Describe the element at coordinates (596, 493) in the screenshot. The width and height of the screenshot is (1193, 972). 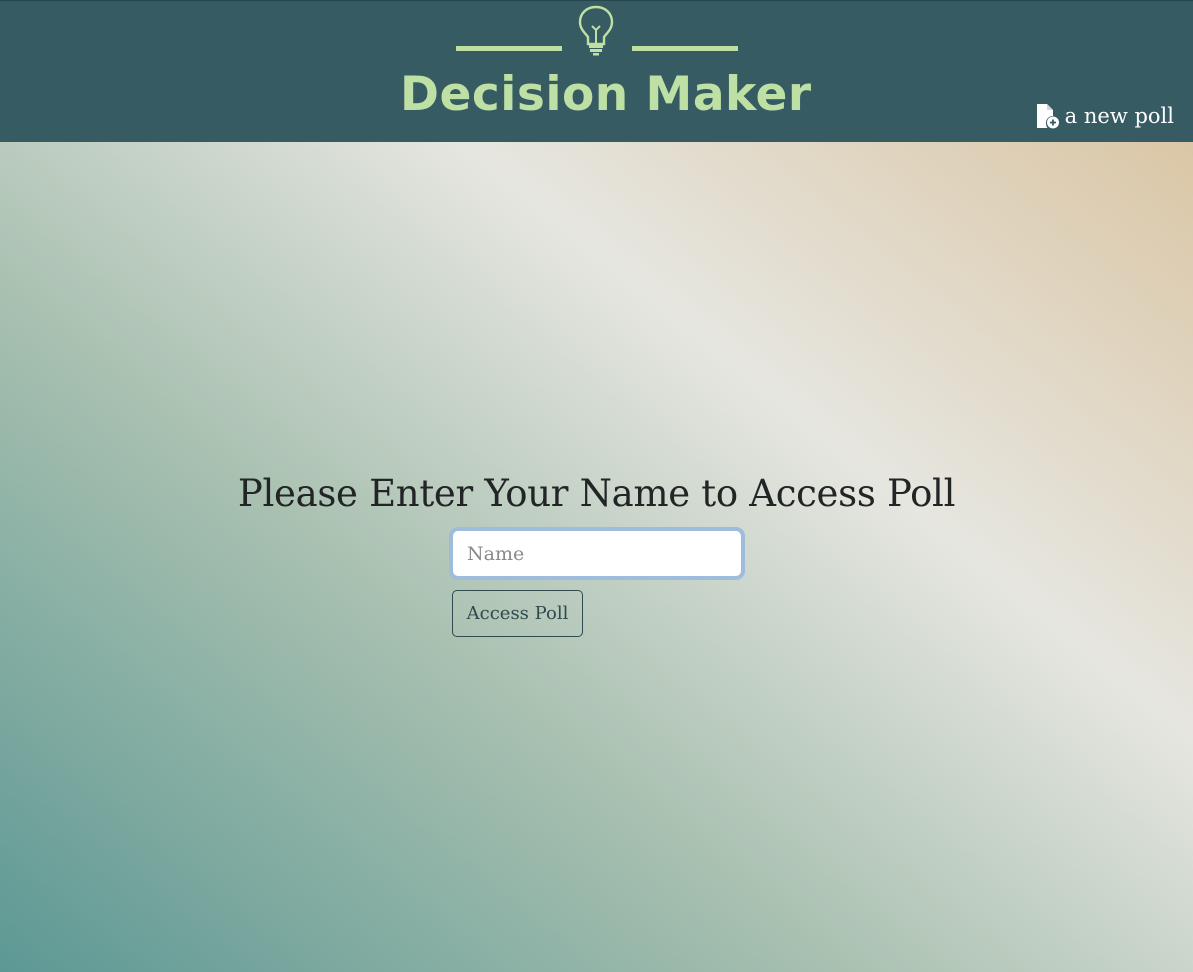
I see `page-heading: Please Enter Your Name to Access Poll` at that location.